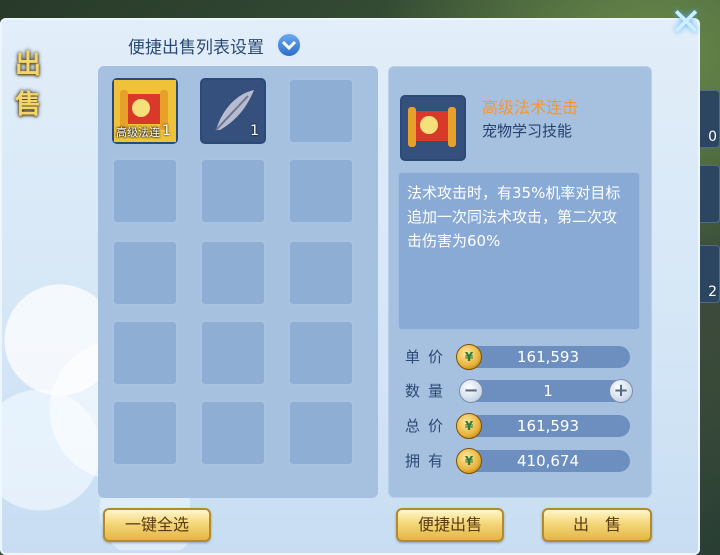  What do you see at coordinates (428, 357) in the screenshot?
I see `unit-price-label: 单价` at bounding box center [428, 357].